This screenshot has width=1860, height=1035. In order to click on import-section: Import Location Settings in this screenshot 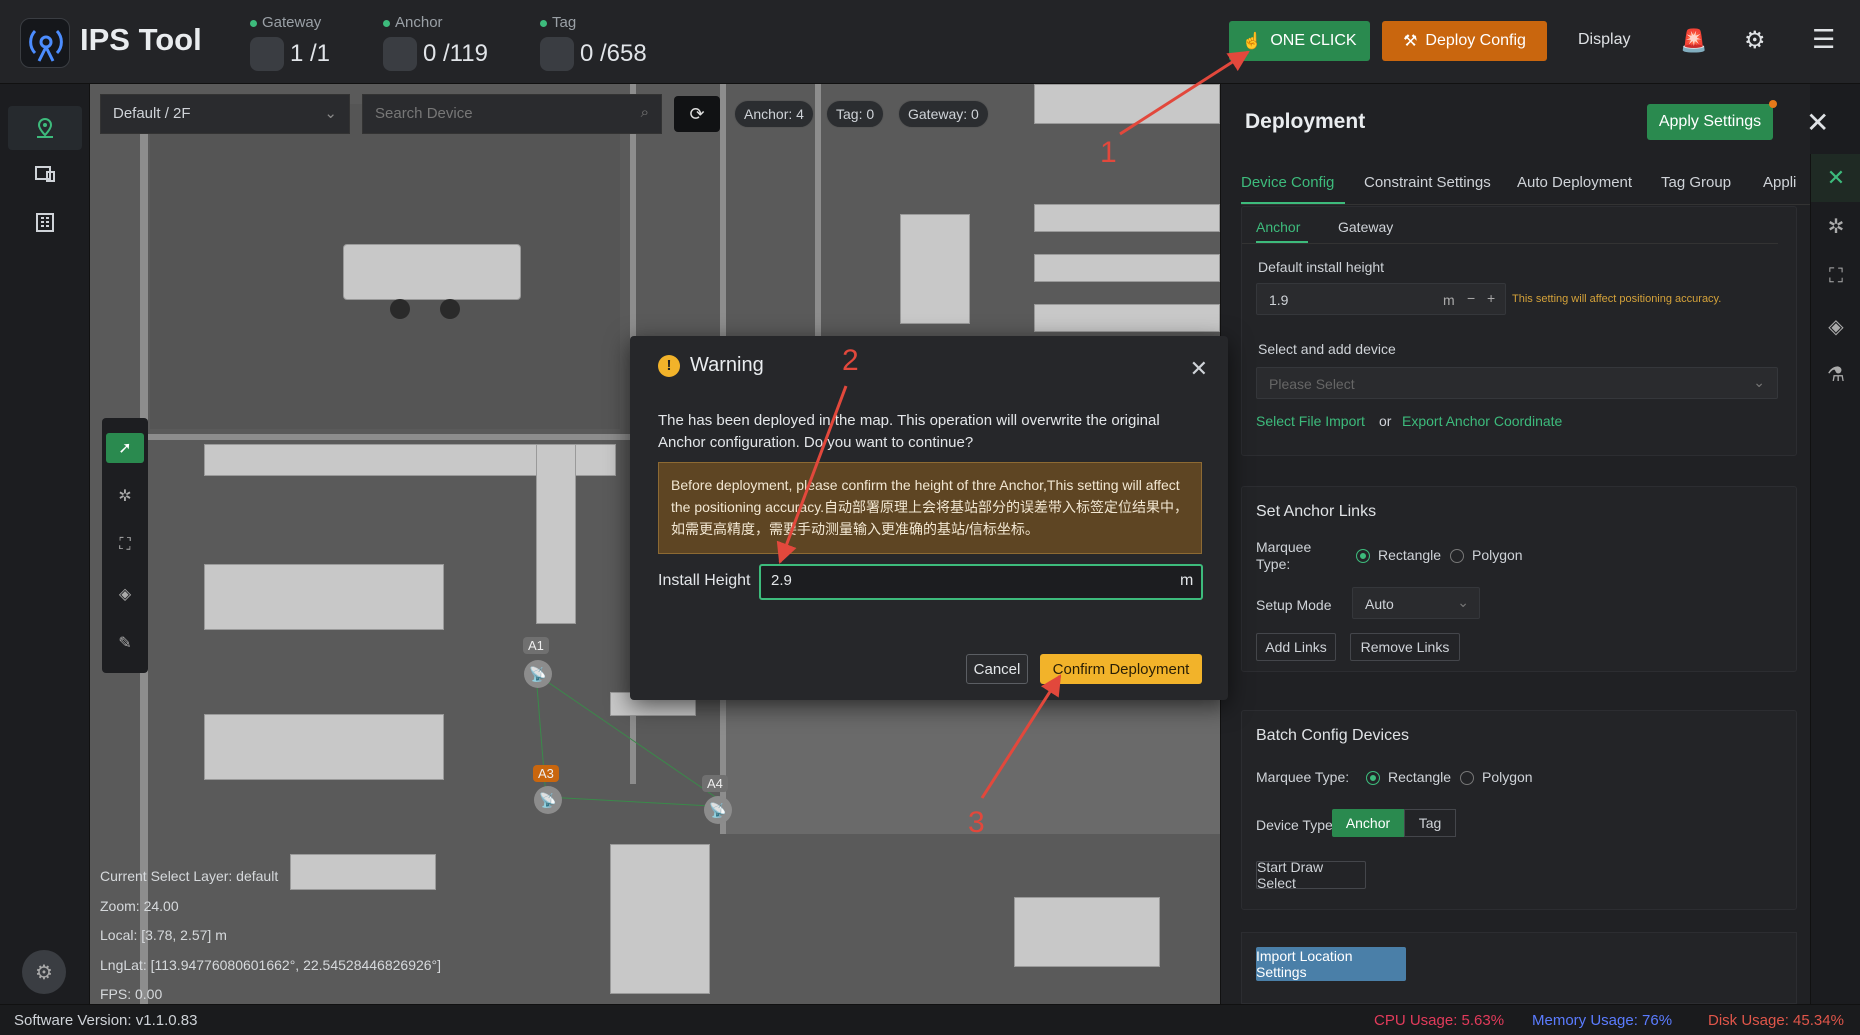, I will do `click(1519, 968)`.